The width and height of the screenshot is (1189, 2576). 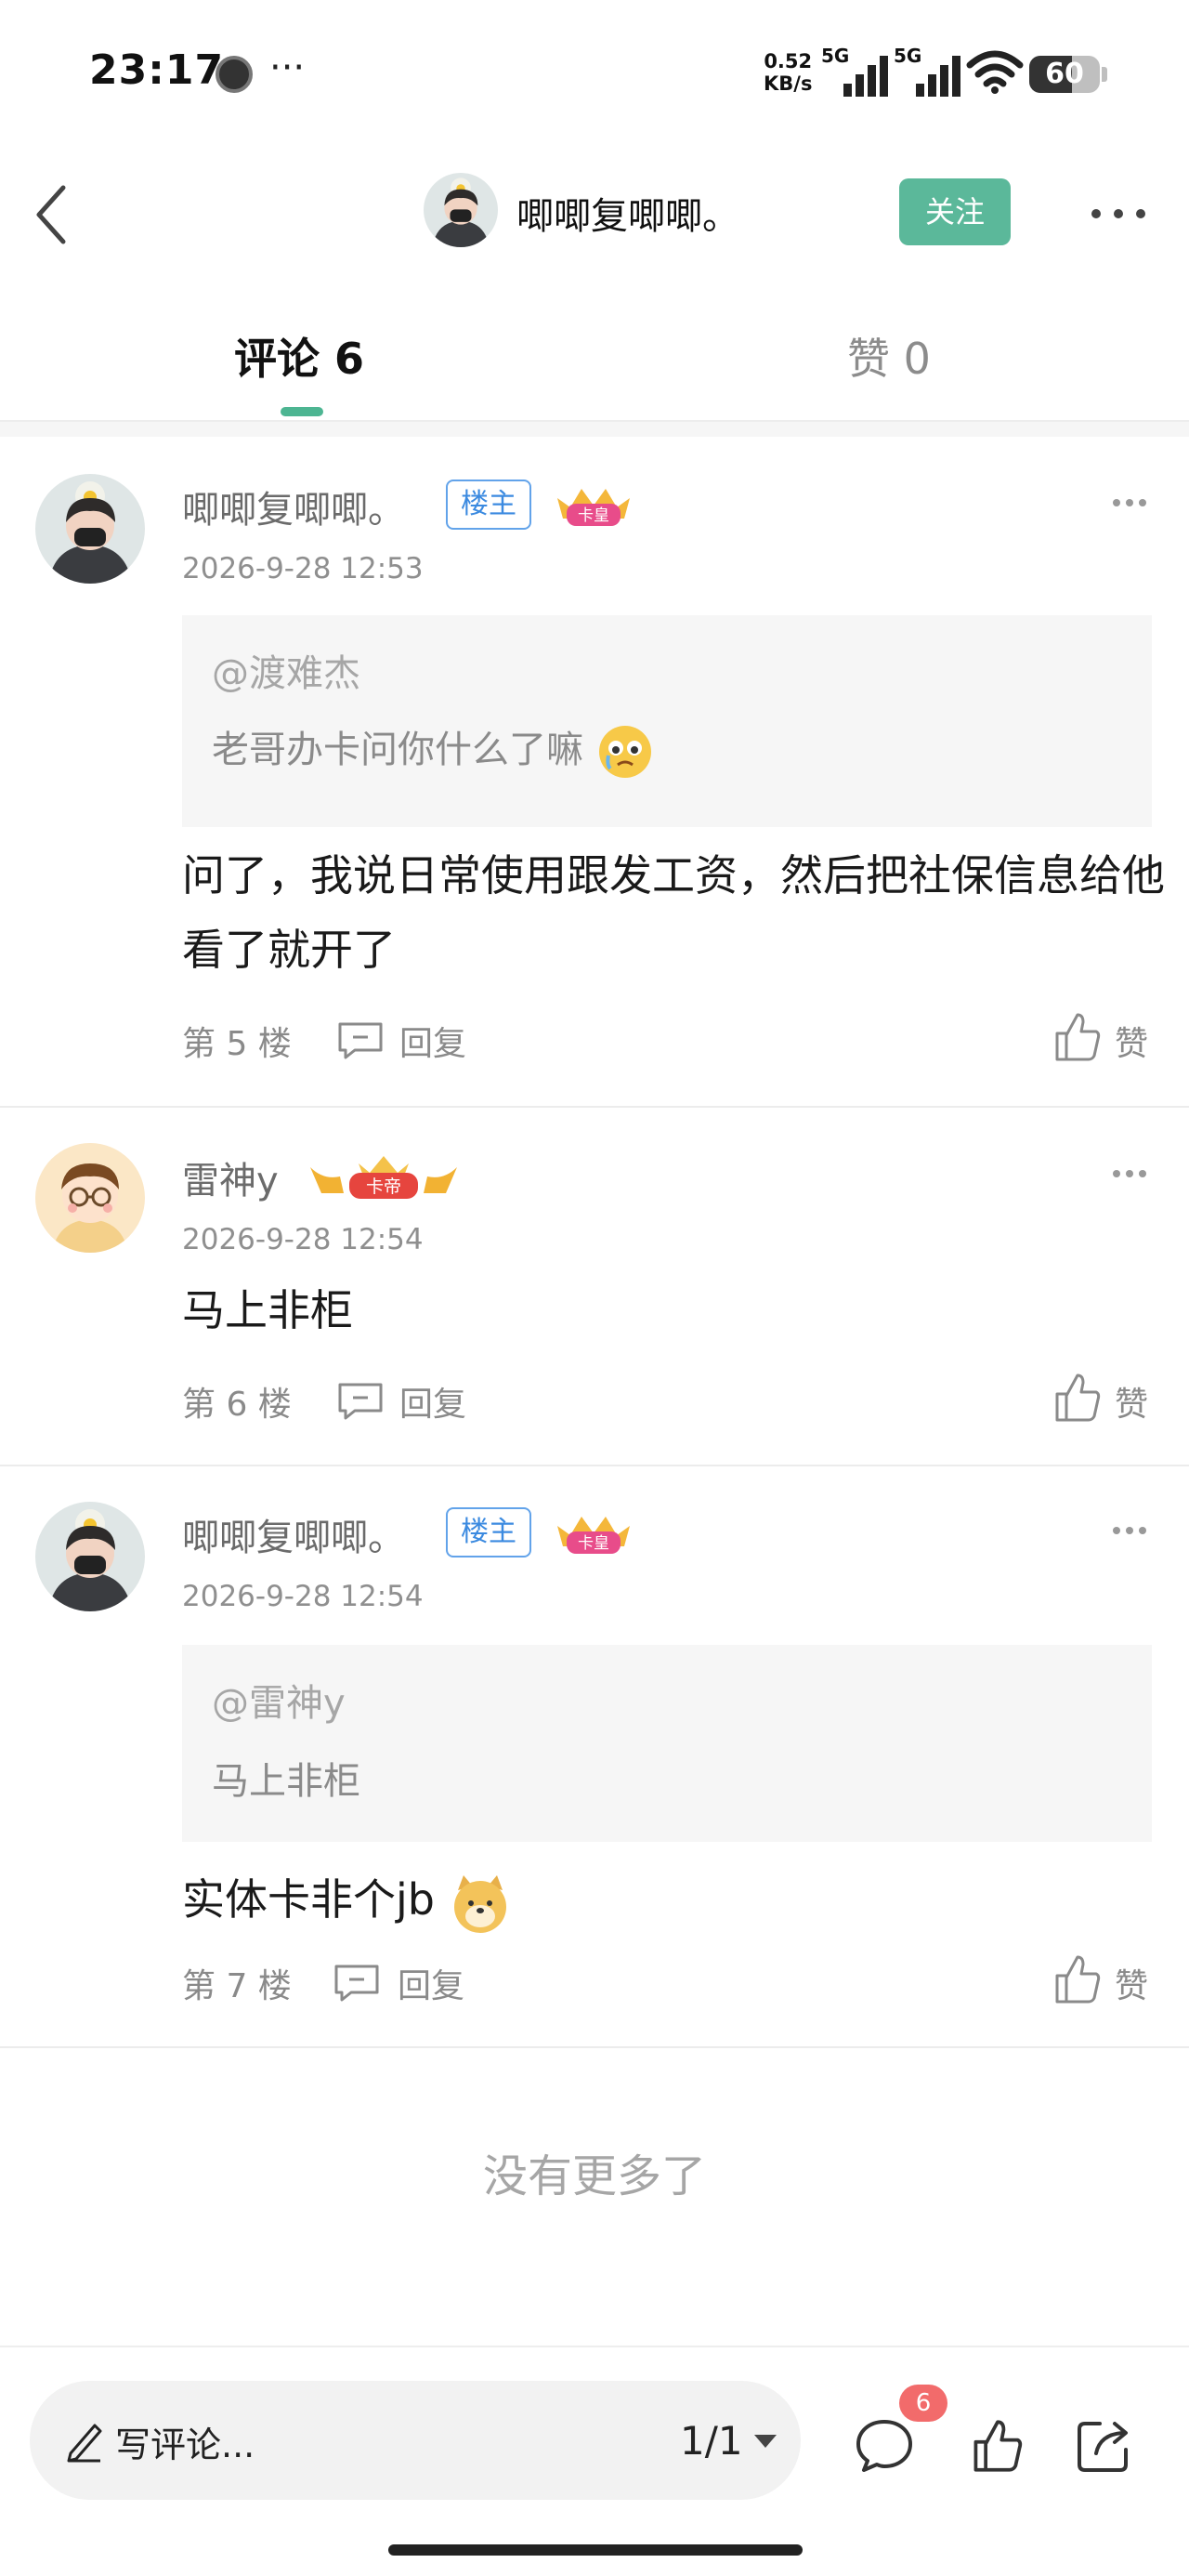 What do you see at coordinates (595, 2550) in the screenshot?
I see `home-indicator` at bounding box center [595, 2550].